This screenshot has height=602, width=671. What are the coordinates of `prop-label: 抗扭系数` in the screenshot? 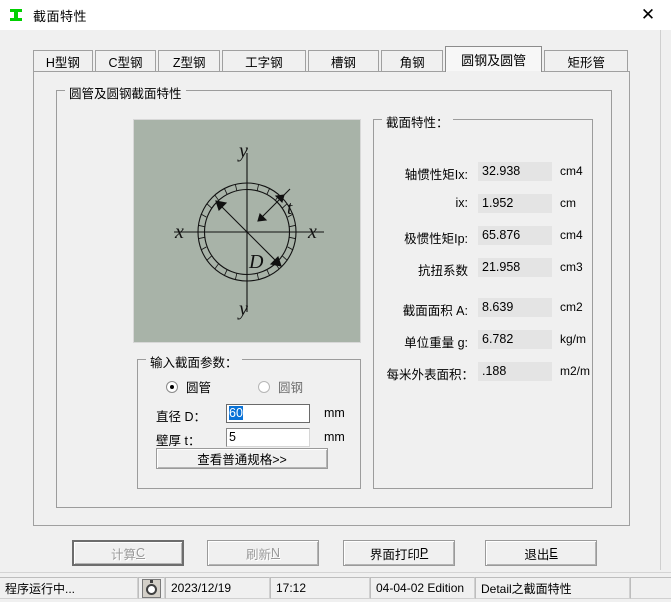 It's located at (442, 271).